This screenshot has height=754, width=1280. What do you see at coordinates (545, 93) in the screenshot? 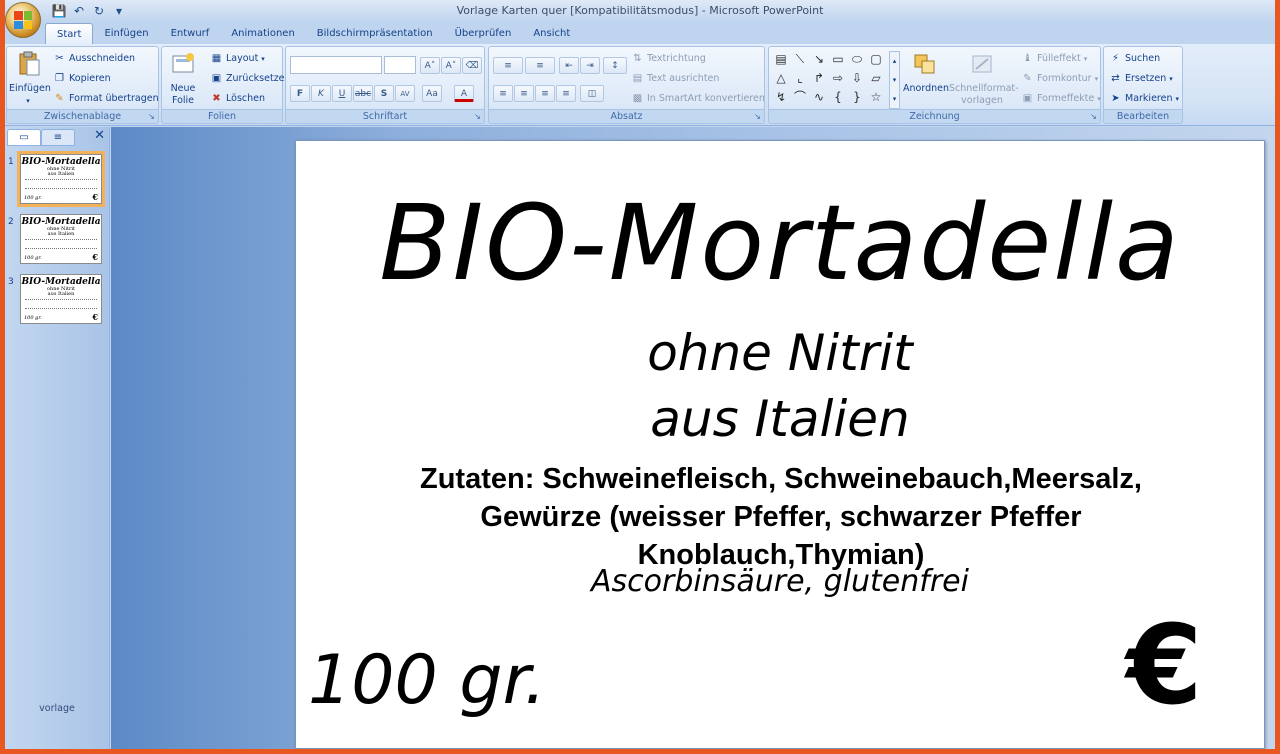
I see `align-right-button: ≡` at bounding box center [545, 93].